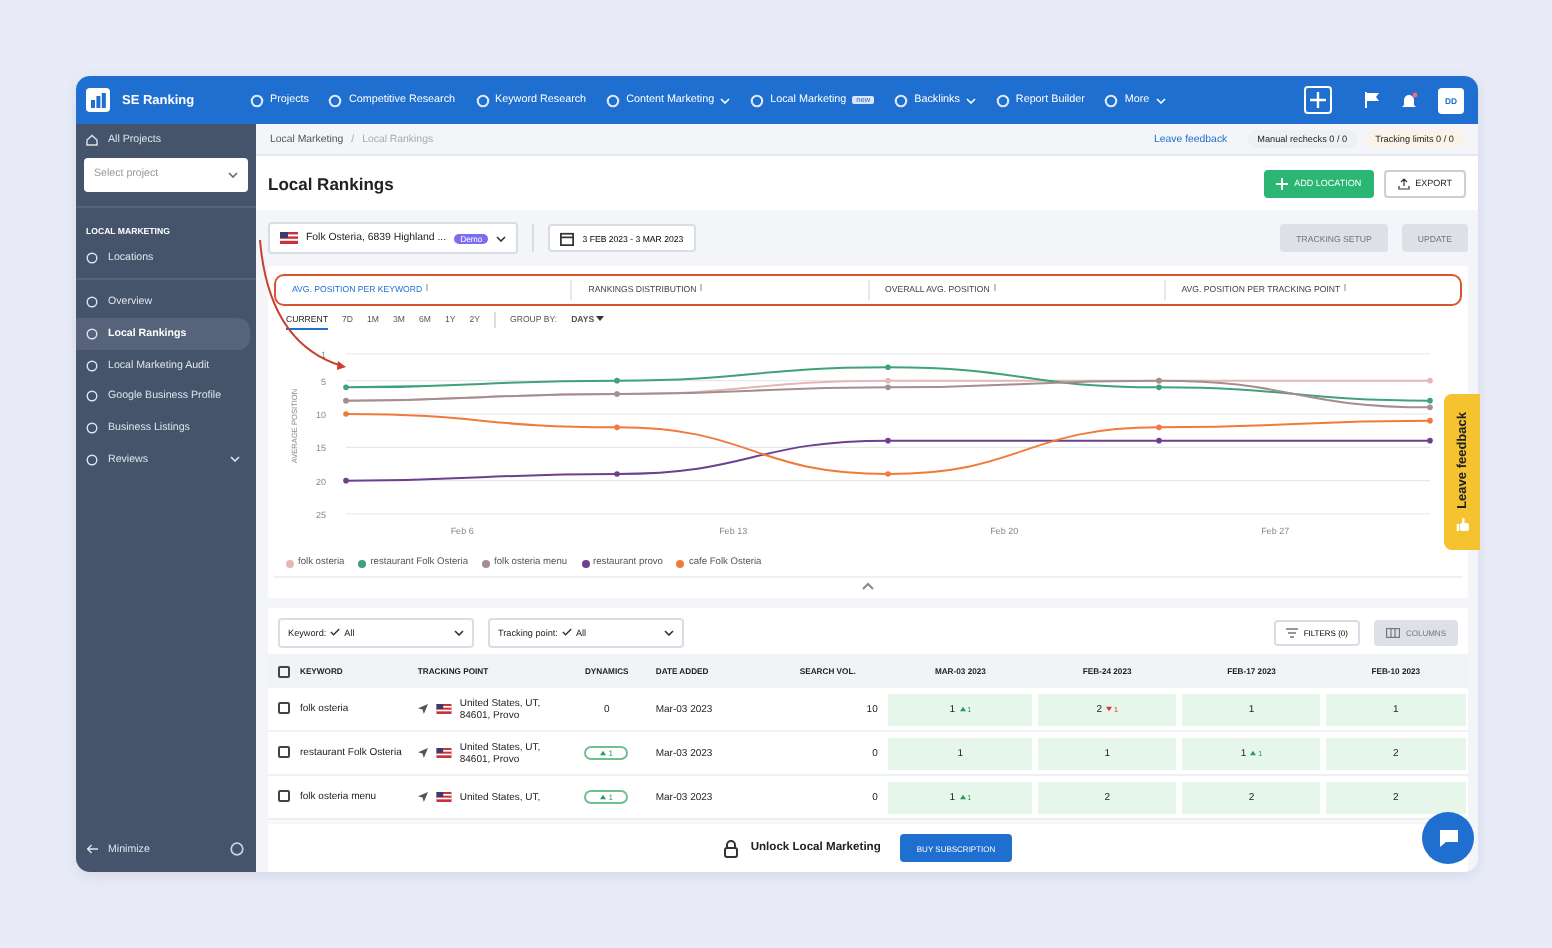  What do you see at coordinates (1448, 838) in the screenshot?
I see `chat-icon` at bounding box center [1448, 838].